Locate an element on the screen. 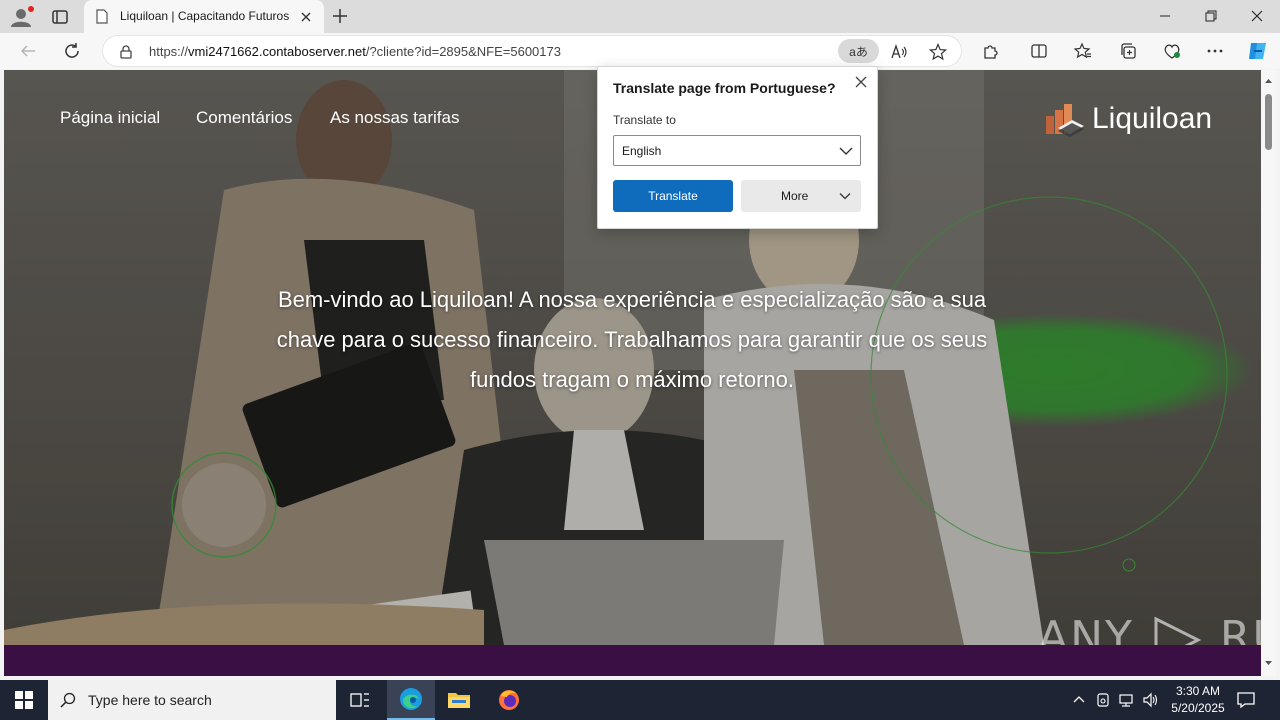  clock-date: 5/20/2025 is located at coordinates (1198, 708).